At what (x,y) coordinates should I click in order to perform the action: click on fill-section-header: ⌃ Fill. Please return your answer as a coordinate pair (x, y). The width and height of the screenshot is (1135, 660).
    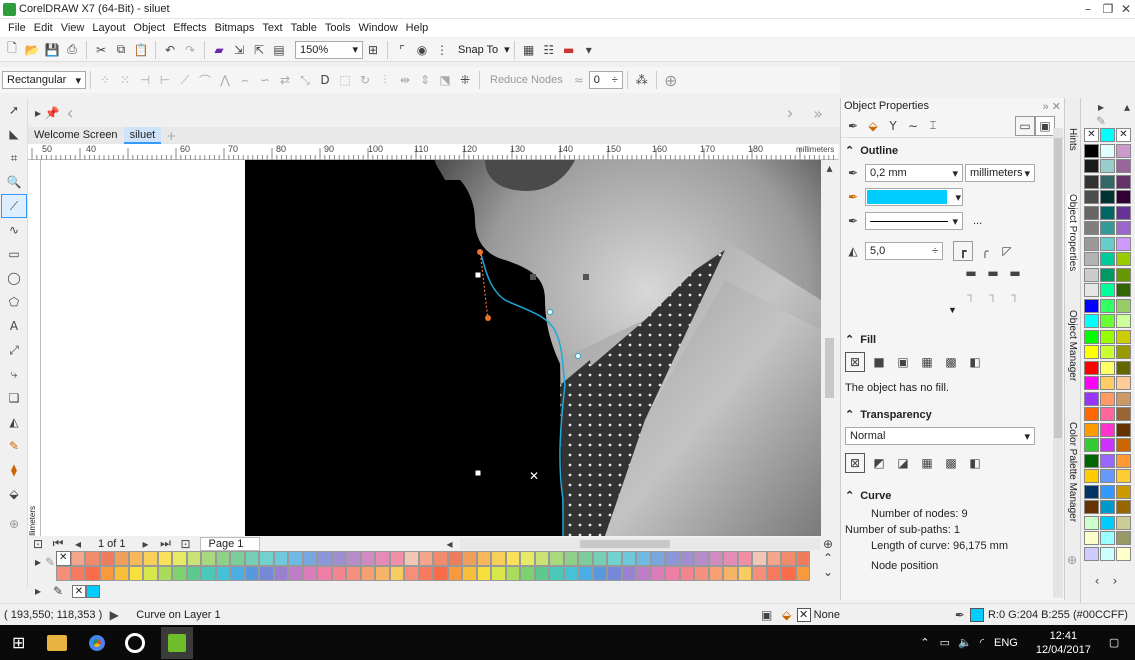
    Looking at the image, I should click on (954, 340).